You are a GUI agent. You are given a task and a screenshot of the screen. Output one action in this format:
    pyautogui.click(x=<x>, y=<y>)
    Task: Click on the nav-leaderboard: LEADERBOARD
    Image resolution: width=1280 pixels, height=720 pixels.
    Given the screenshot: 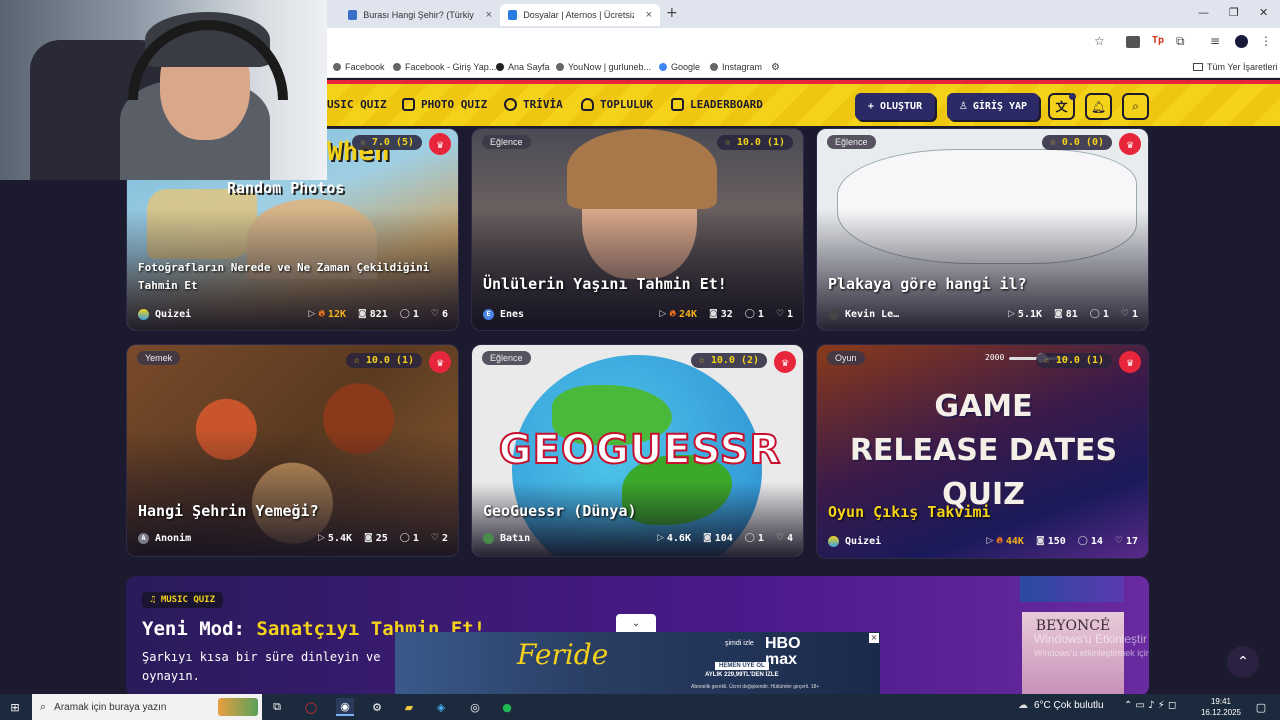 What is the action you would take?
    pyautogui.click(x=717, y=104)
    